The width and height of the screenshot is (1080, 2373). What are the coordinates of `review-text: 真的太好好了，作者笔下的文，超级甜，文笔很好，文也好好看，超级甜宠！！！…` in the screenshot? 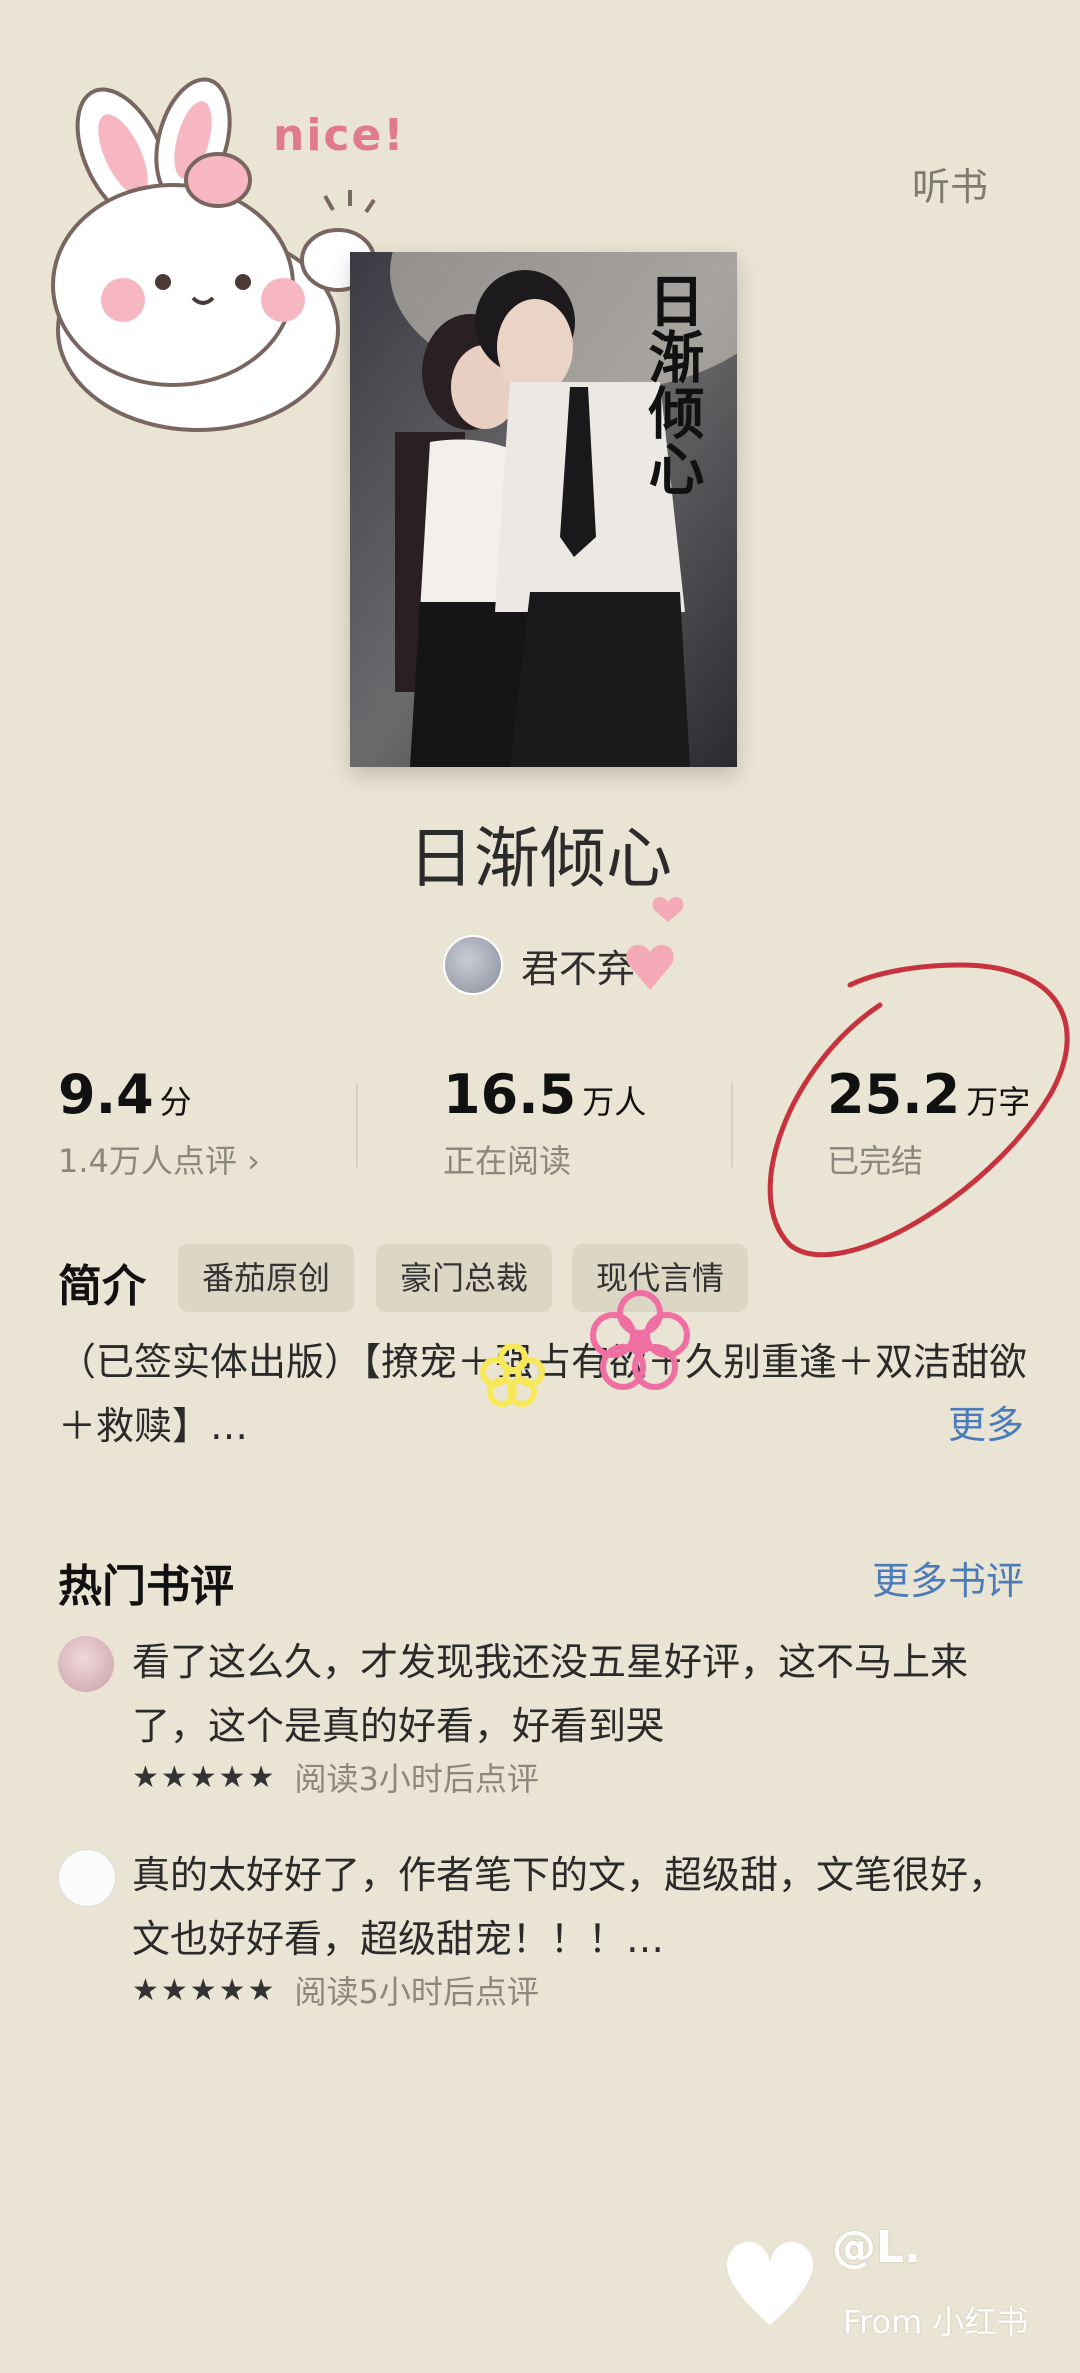 It's located at (569, 1907).